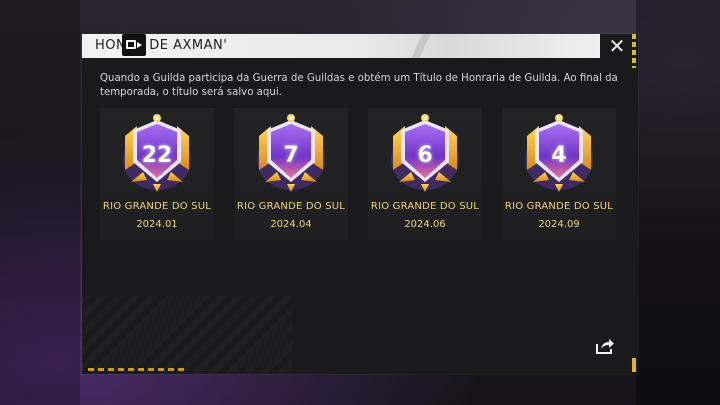  What do you see at coordinates (291, 224) in the screenshot?
I see `honor-season: 2024.04` at bounding box center [291, 224].